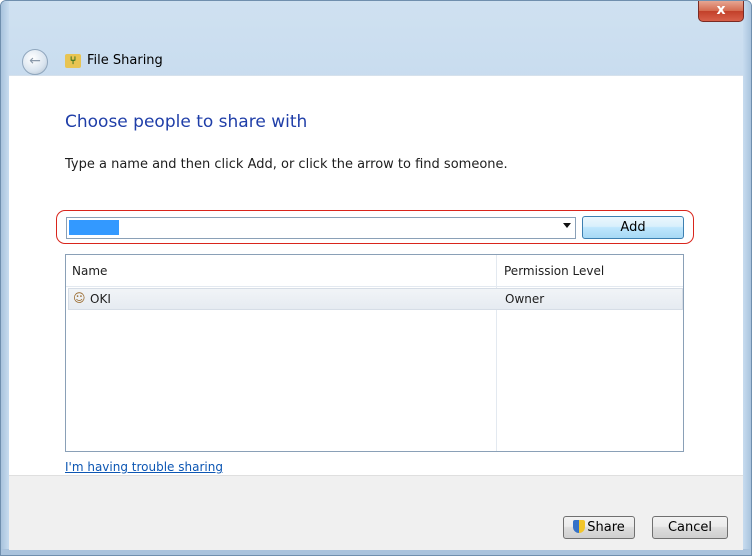 This screenshot has height=556, width=752. I want to click on list-item-permission: Owner, so click(524, 299).